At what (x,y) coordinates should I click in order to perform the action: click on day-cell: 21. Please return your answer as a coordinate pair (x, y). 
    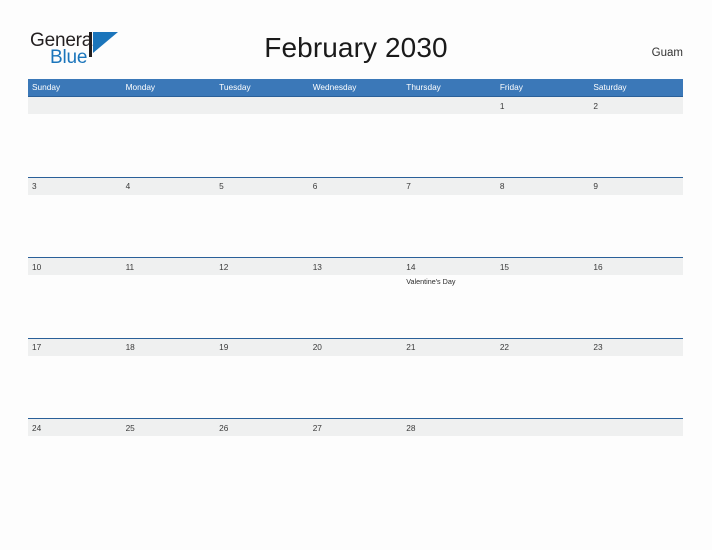
    Looking at the image, I should click on (449, 379).